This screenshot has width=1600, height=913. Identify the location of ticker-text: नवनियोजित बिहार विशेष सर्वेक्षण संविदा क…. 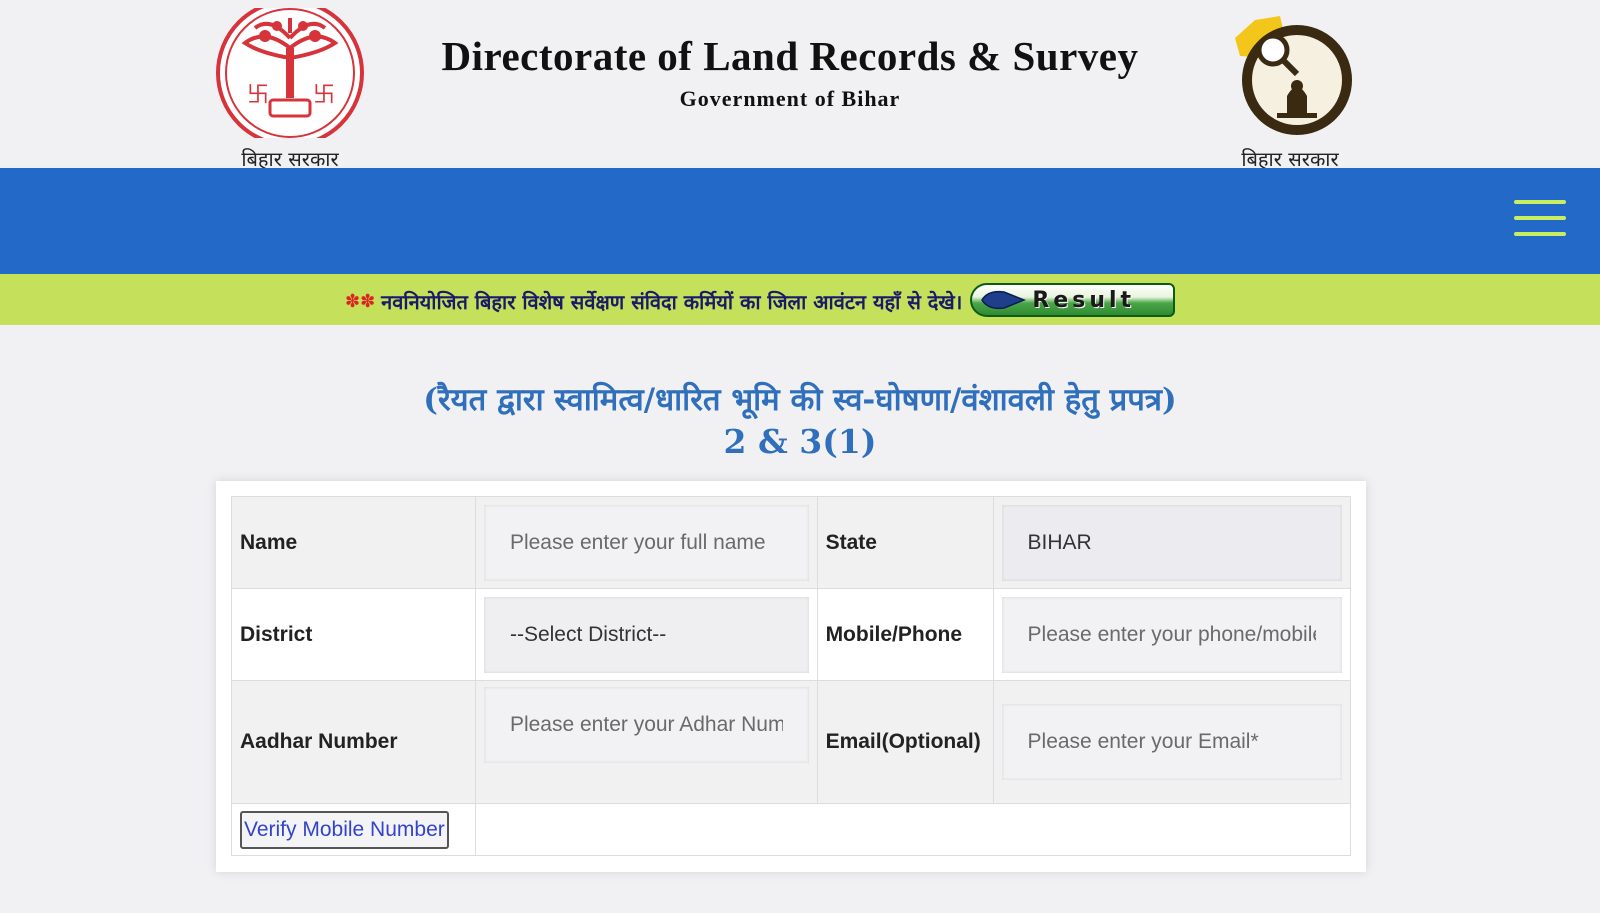
(671, 301).